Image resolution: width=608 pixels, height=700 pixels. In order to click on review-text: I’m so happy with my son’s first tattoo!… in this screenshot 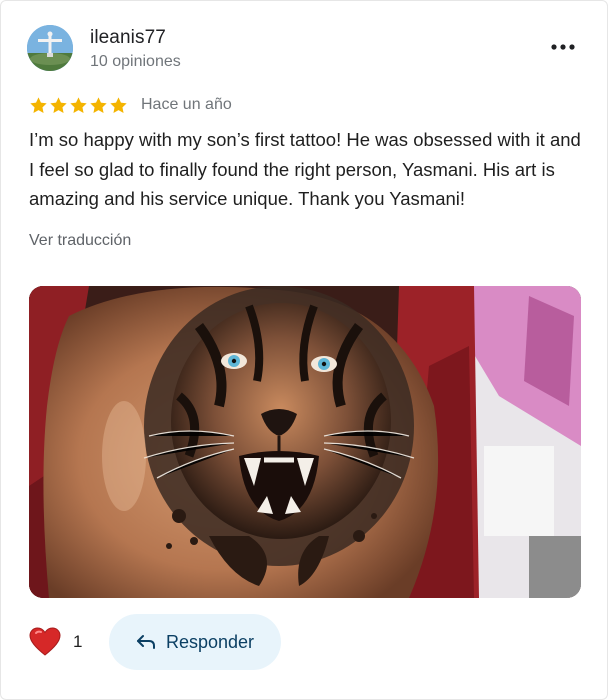, I will do `click(305, 169)`.